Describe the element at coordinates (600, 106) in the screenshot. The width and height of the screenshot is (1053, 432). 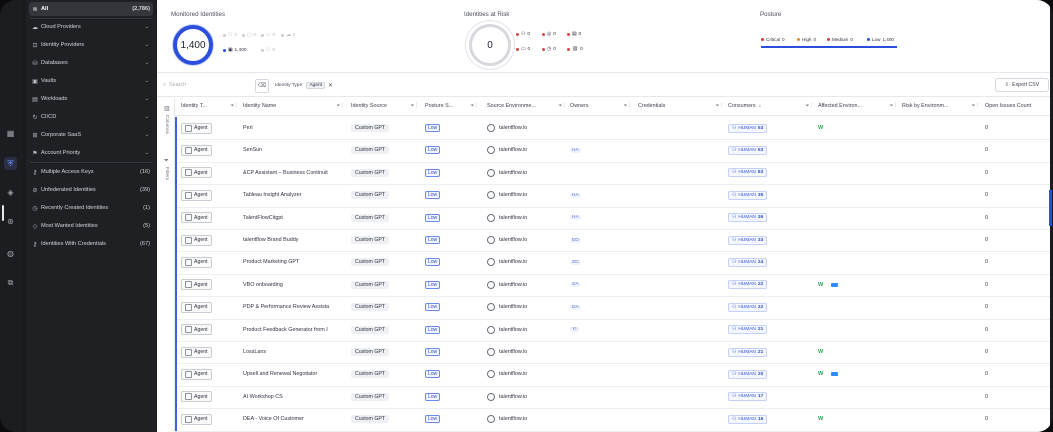
I see `column-header: Owners ⏷ ⋮` at that location.